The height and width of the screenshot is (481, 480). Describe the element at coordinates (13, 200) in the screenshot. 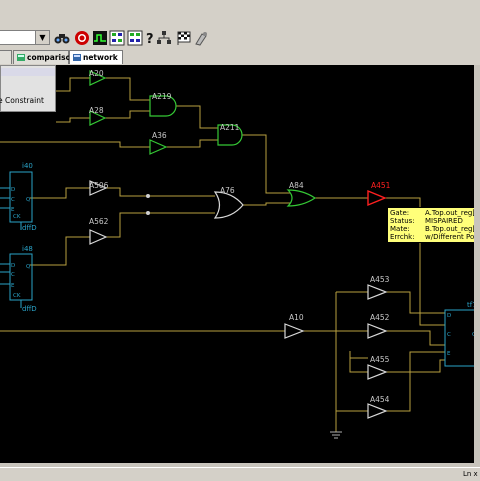

I see `pin-i40-c: C` at that location.